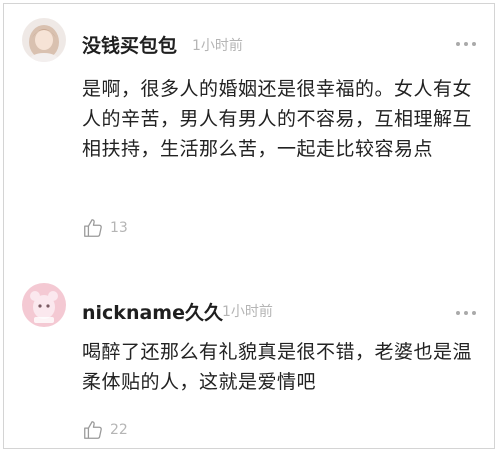  Describe the element at coordinates (119, 430) in the screenshot. I see `like-count: 22` at that location.